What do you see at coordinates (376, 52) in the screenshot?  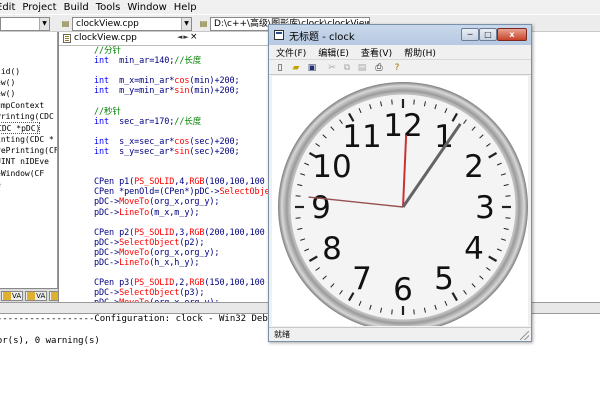 I see `menu-view: 查看(V)` at bounding box center [376, 52].